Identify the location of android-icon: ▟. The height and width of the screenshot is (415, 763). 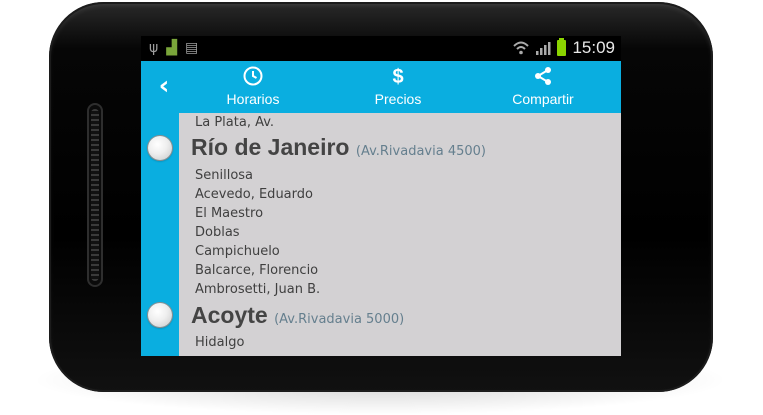
(172, 48).